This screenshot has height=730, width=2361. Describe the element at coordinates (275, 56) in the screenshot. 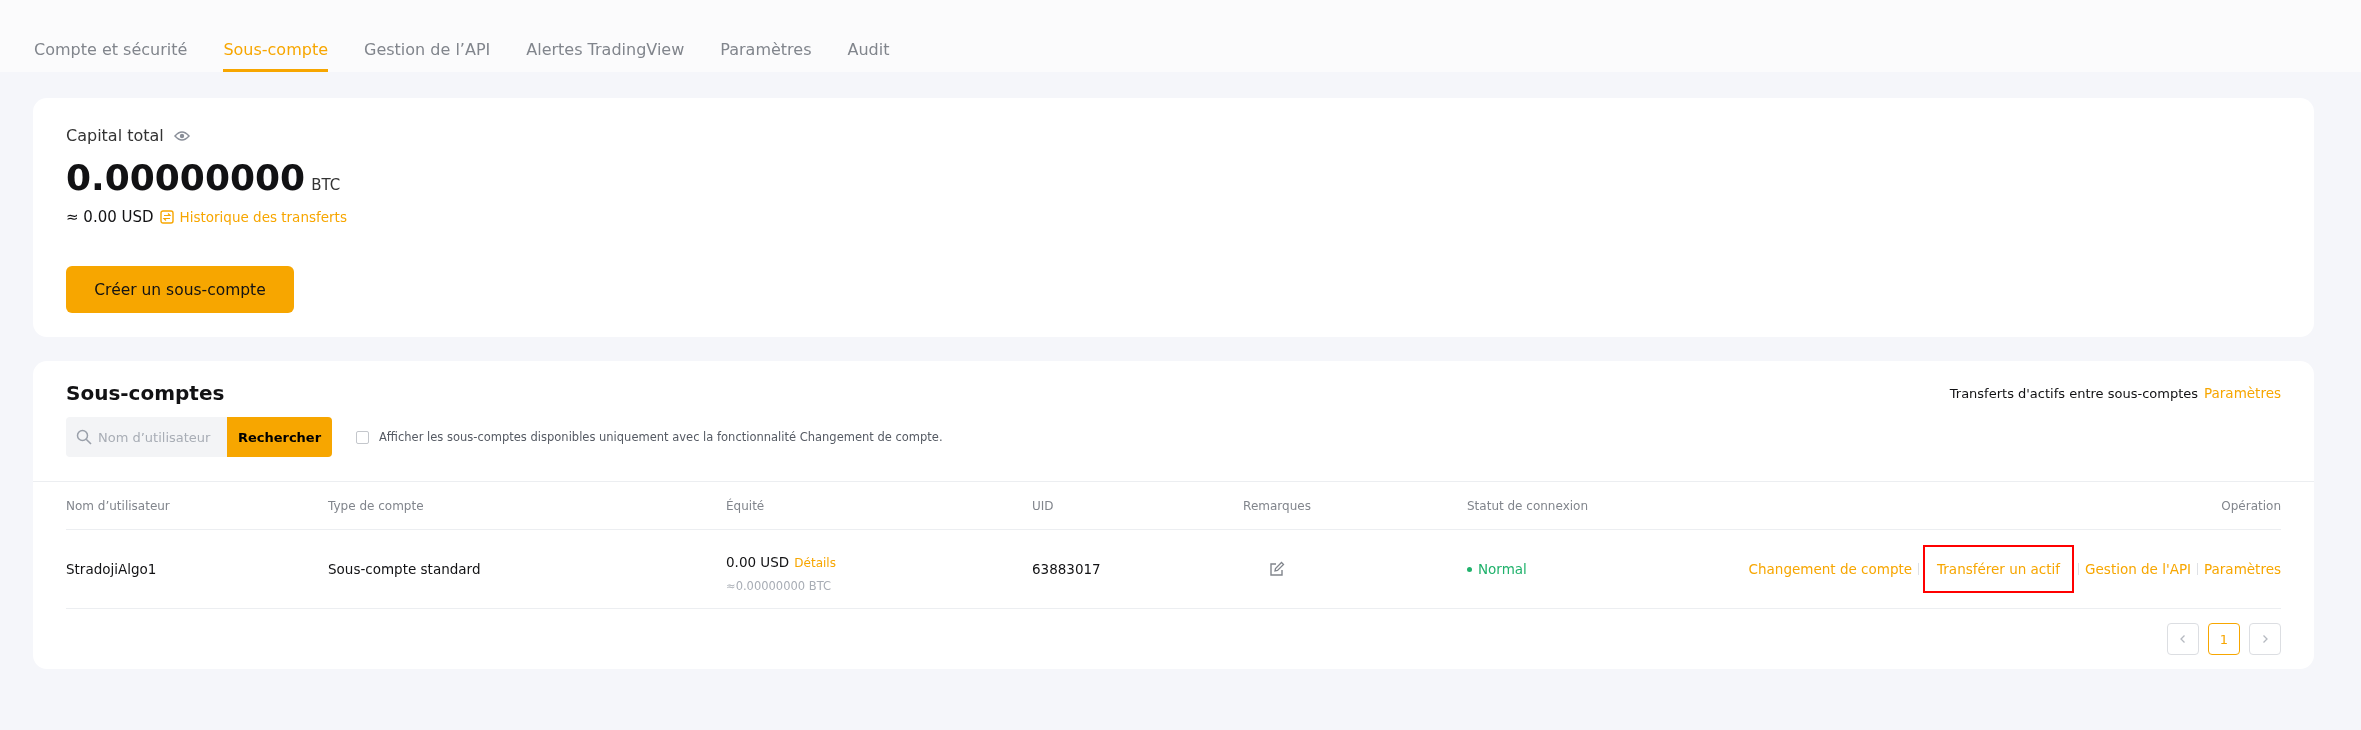

I see `tab: Sous-compte` at that location.